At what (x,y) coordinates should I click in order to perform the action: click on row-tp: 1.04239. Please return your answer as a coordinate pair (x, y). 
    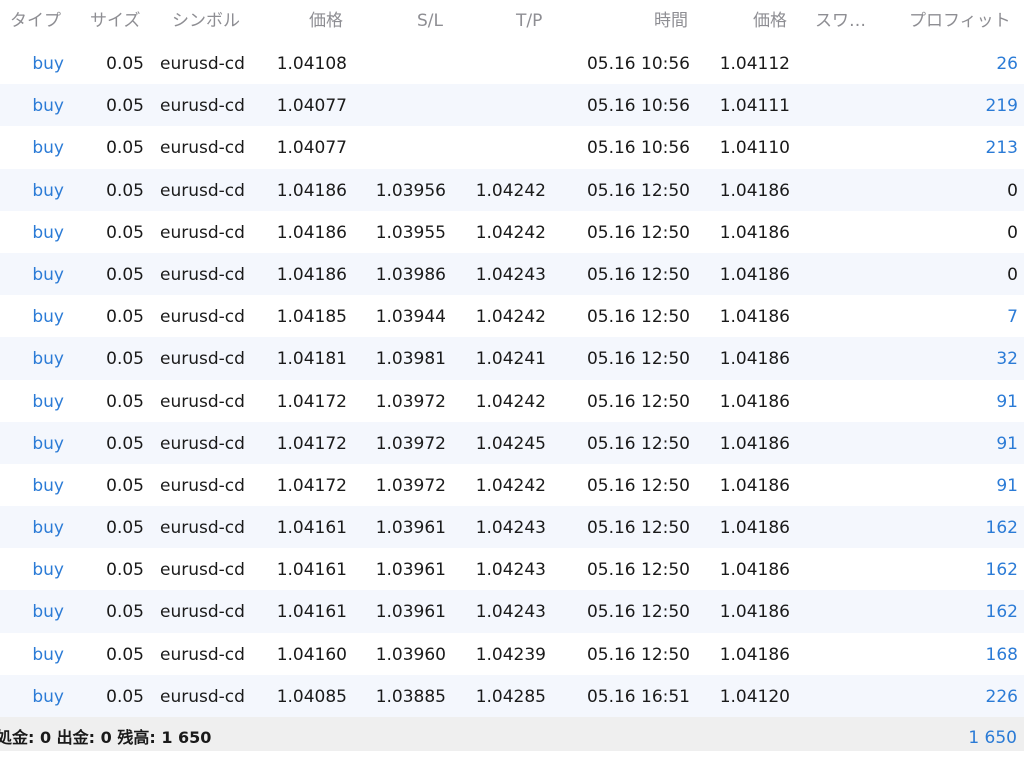
    Looking at the image, I should click on (510, 654).